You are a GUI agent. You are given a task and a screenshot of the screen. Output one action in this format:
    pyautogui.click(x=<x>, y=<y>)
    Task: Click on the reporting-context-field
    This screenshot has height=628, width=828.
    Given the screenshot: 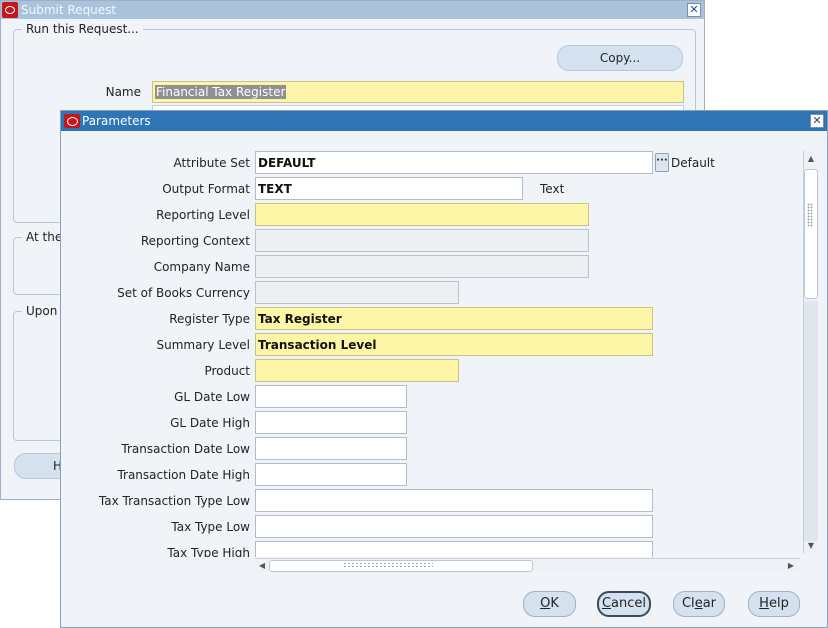 What is the action you would take?
    pyautogui.click(x=422, y=240)
    